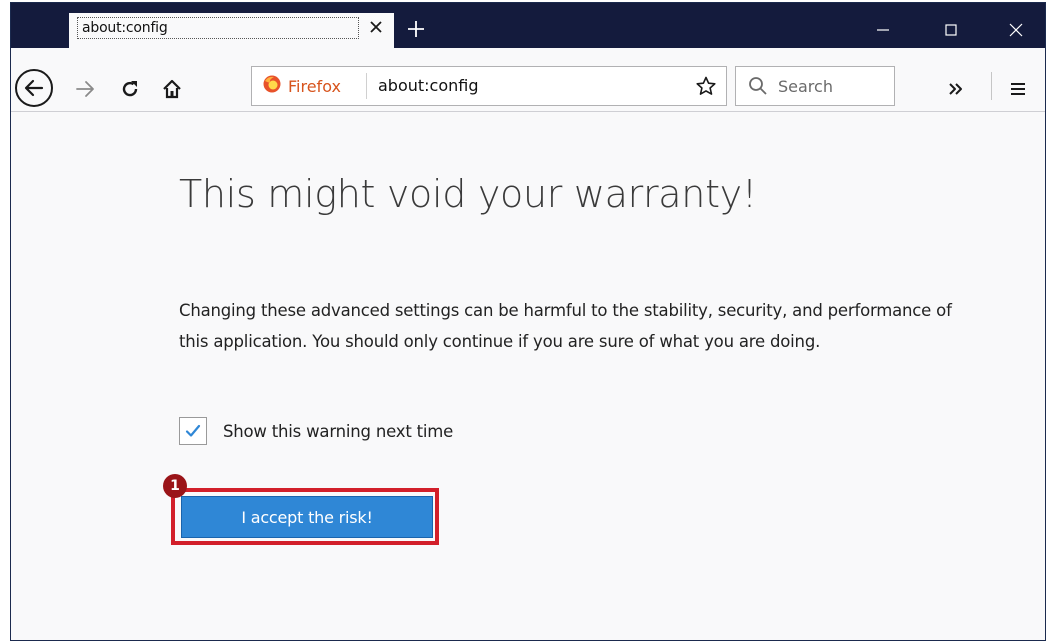 The width and height of the screenshot is (1048, 643). I want to click on forward-icon, so click(85, 89).